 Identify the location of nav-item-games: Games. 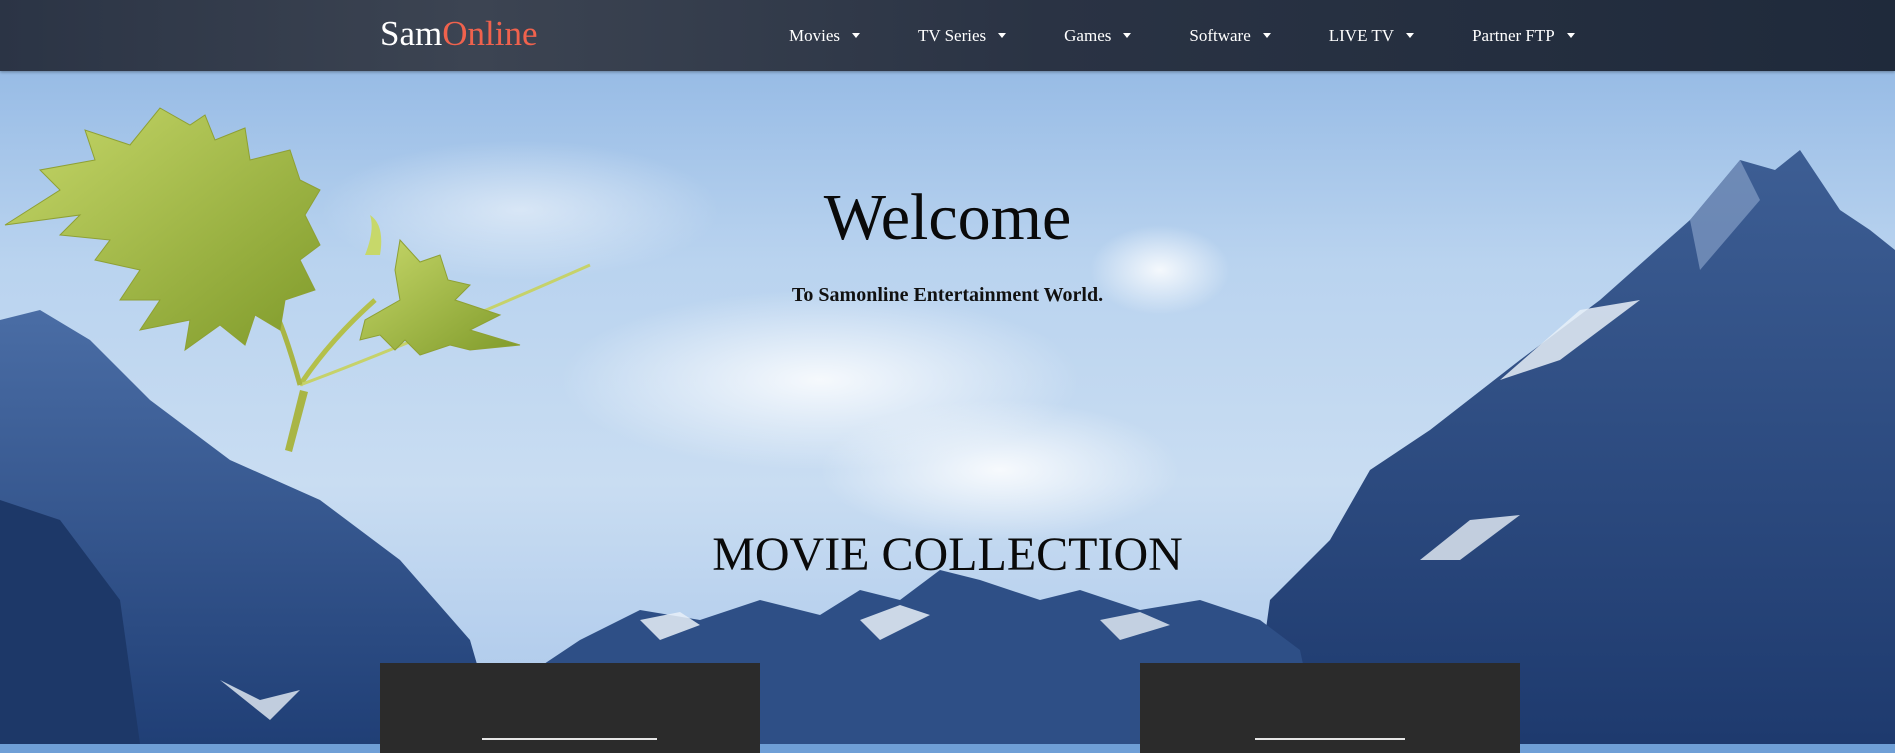
(1097, 35).